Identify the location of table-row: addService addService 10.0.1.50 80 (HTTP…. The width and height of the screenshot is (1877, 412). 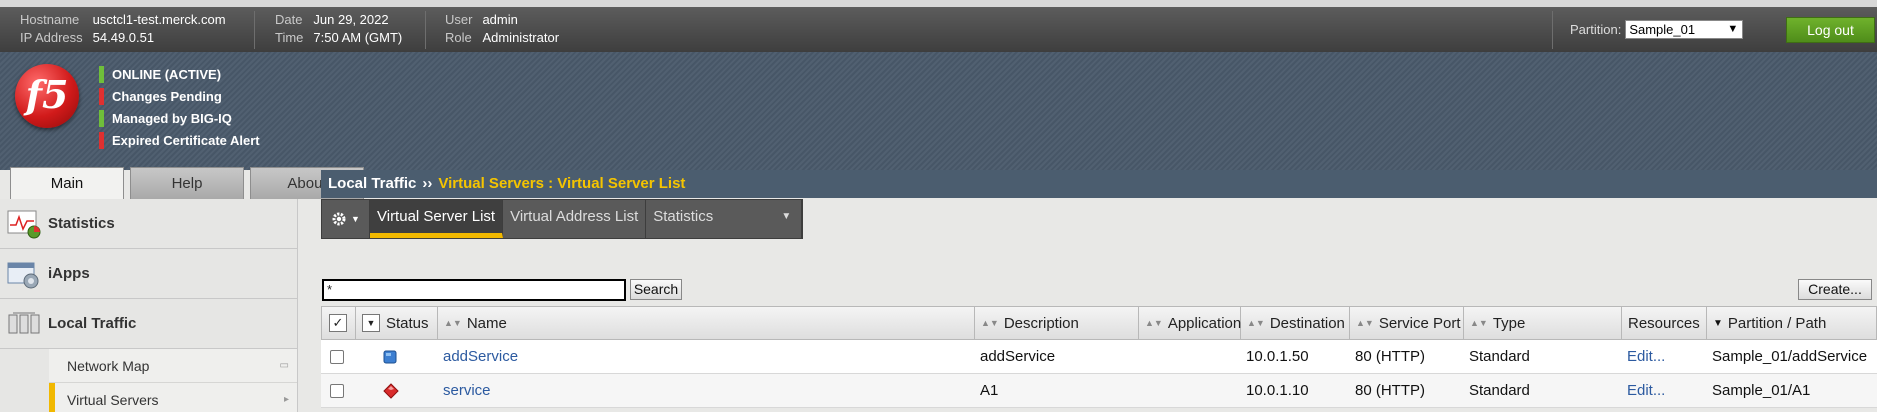
(1099, 357).